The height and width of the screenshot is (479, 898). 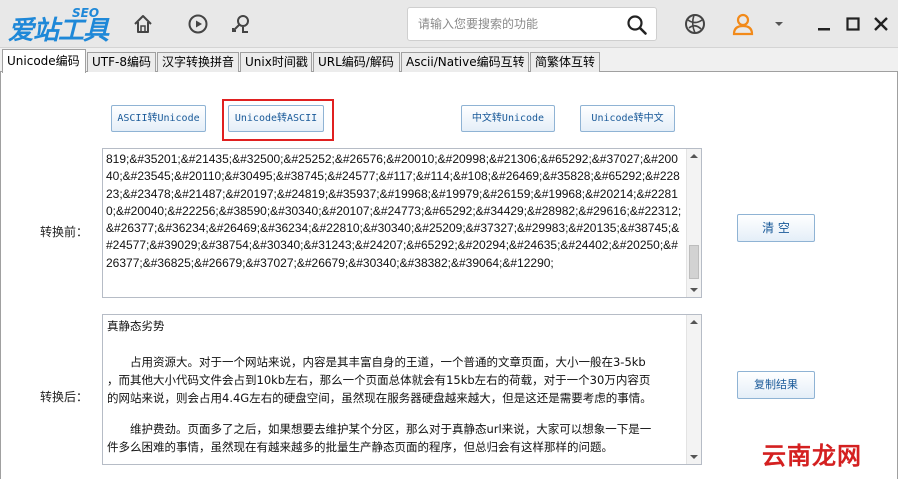 What do you see at coordinates (241, 24) in the screenshot?
I see `settings-wrench-icon` at bounding box center [241, 24].